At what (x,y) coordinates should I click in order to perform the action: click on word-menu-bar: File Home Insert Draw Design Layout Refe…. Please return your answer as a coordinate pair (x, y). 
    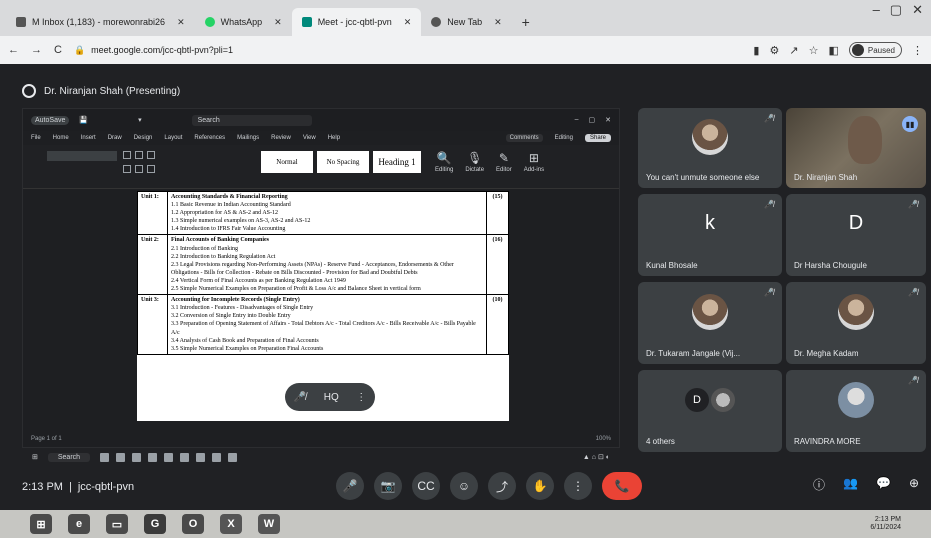
    Looking at the image, I should click on (321, 138).